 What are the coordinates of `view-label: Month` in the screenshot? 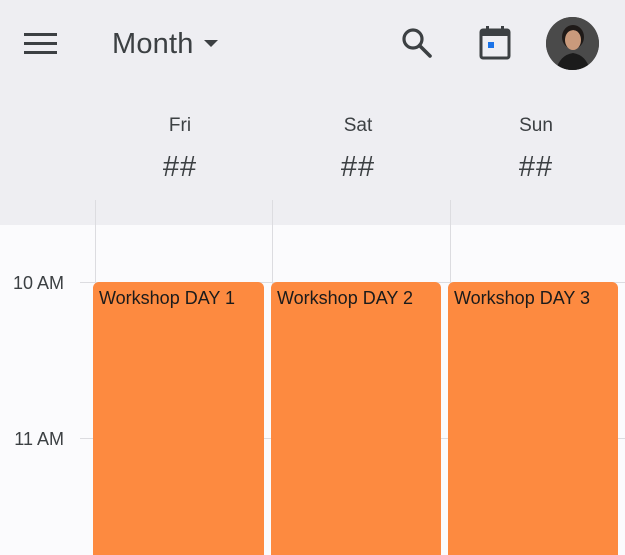 It's located at (153, 43).